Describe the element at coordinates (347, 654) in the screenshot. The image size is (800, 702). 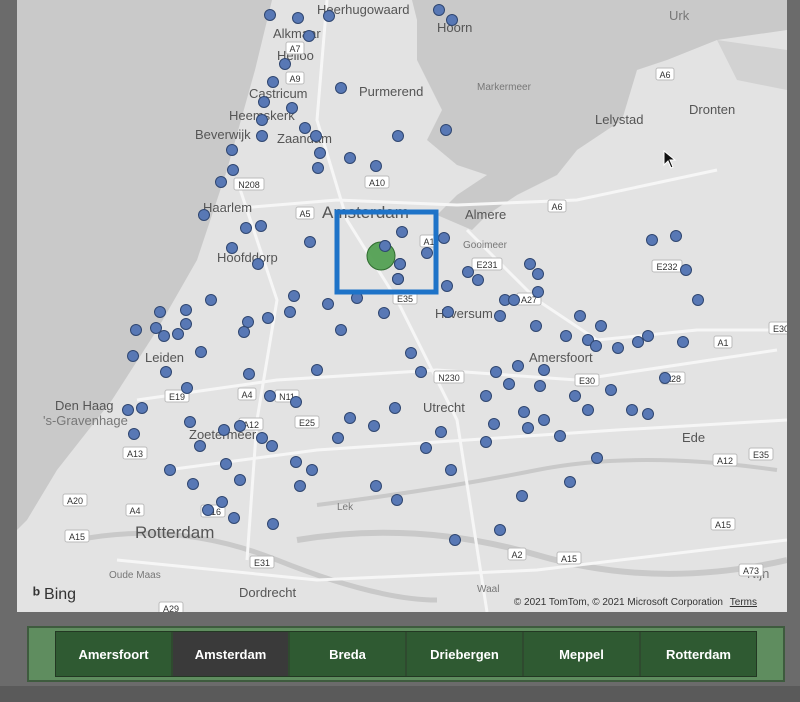
I see `slicer-button-breda: Breda` at that location.